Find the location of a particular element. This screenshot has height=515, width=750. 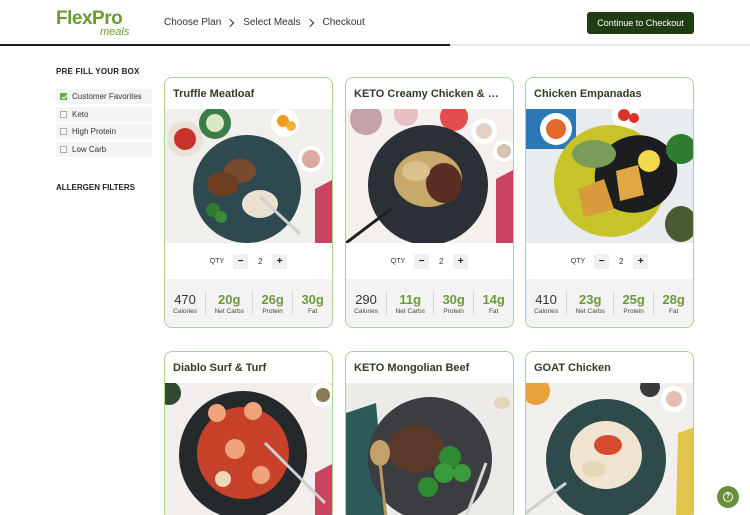

calories-stat: 410 Calories is located at coordinates (546, 303).